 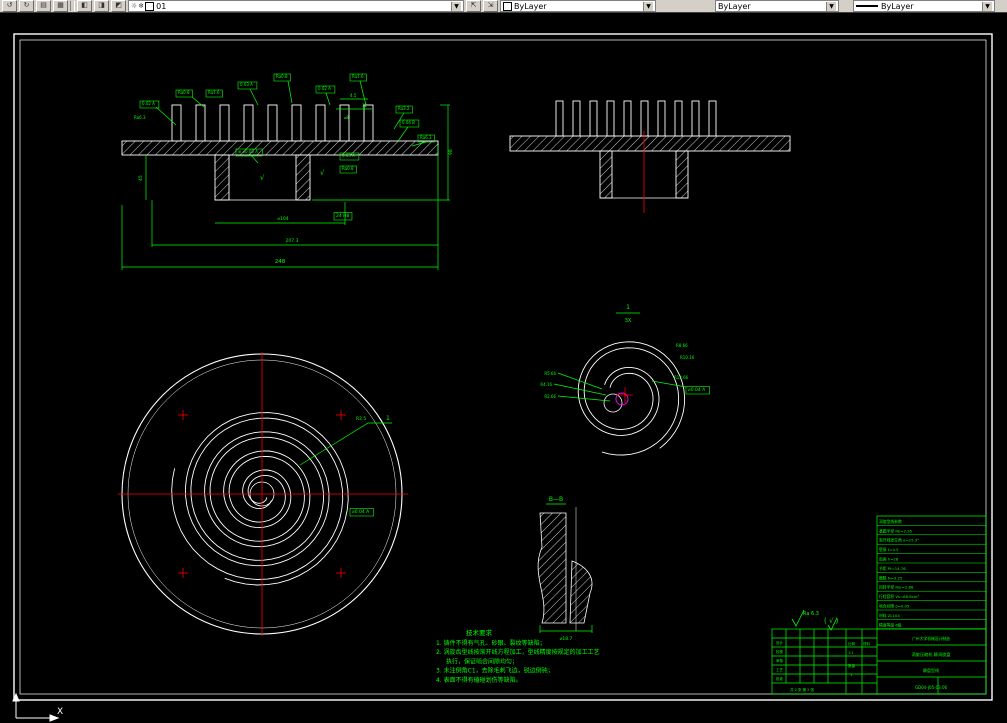 I want to click on view-top-right-section, so click(x=650, y=156).